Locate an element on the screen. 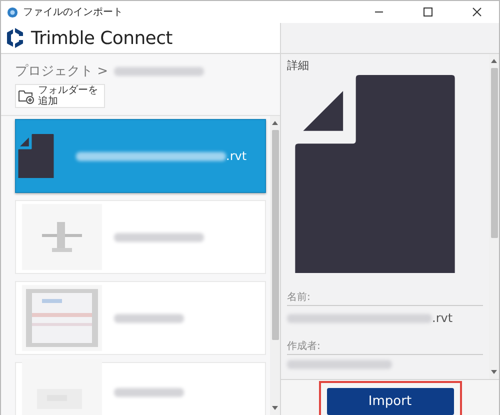 The width and height of the screenshot is (500, 415). maximize-icon is located at coordinates (428, 12).